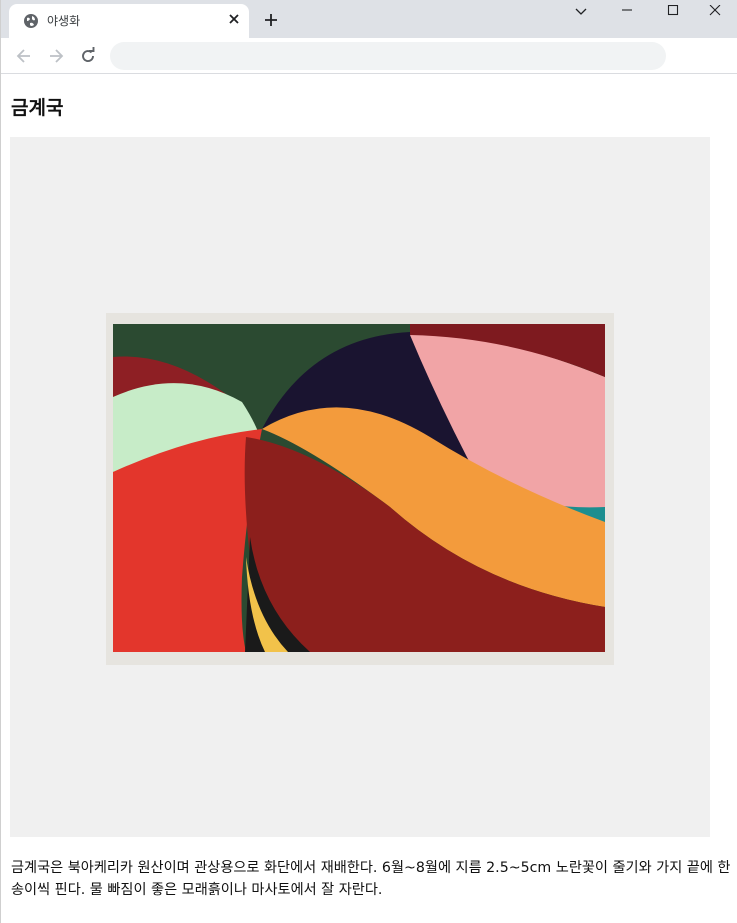 The width and height of the screenshot is (737, 923). Describe the element at coordinates (234, 19) in the screenshot. I see `close-tab-icon` at that location.